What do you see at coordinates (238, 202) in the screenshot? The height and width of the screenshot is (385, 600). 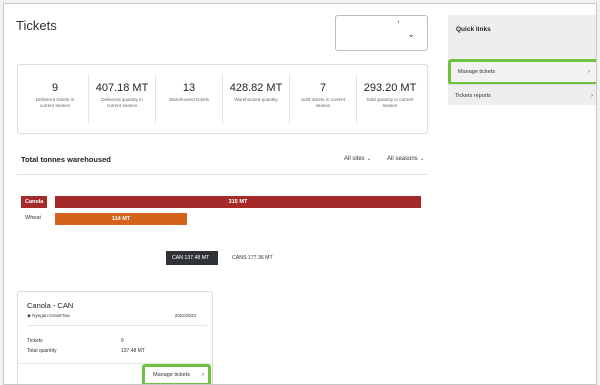 I see `bar-canola: 315 MT` at bounding box center [238, 202].